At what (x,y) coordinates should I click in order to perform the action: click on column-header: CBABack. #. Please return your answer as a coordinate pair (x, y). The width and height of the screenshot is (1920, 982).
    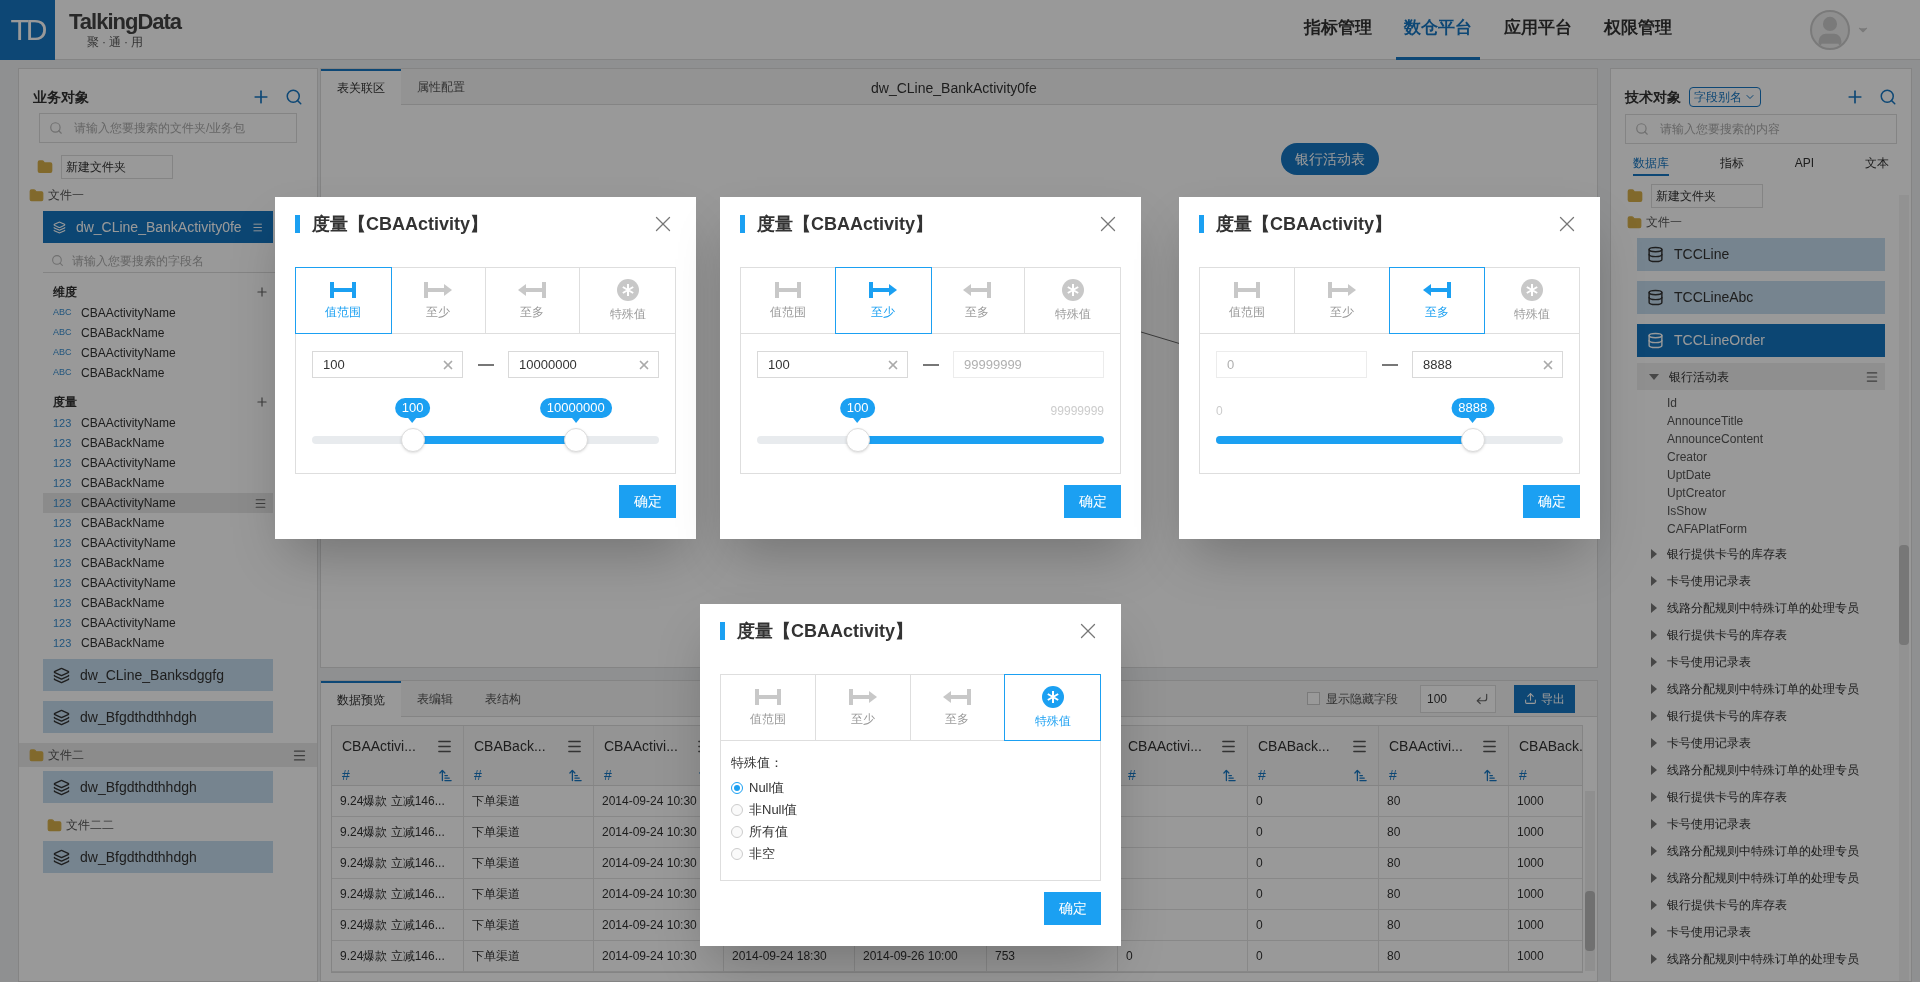
    Looking at the image, I should click on (1545, 755).